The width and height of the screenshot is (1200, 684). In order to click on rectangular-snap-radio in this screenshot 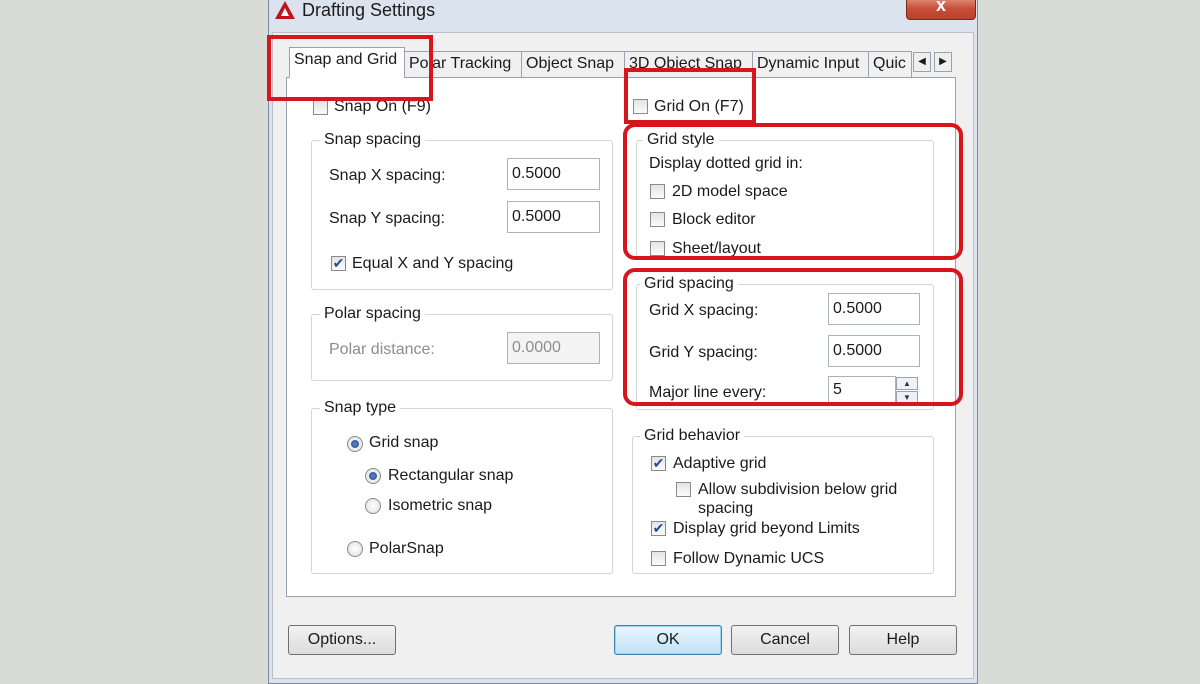, I will do `click(373, 476)`.